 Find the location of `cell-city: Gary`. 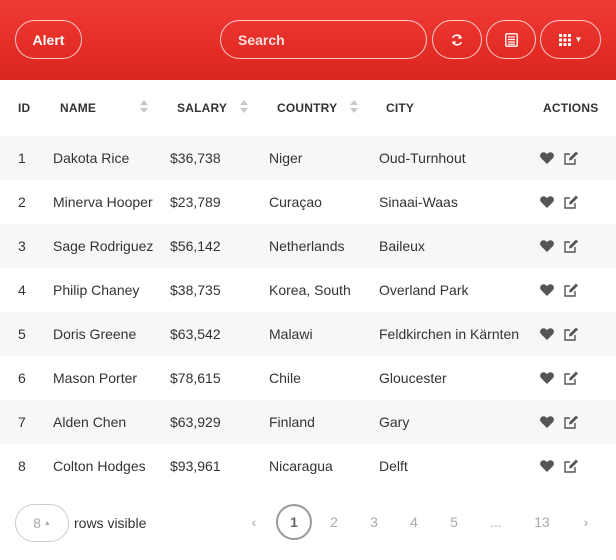

cell-city: Gary is located at coordinates (394, 422).